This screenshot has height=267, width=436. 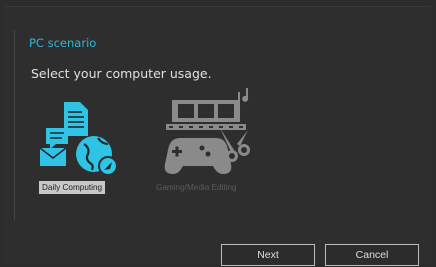 What do you see at coordinates (207, 131) in the screenshot?
I see `gaming-media-icon` at bounding box center [207, 131].